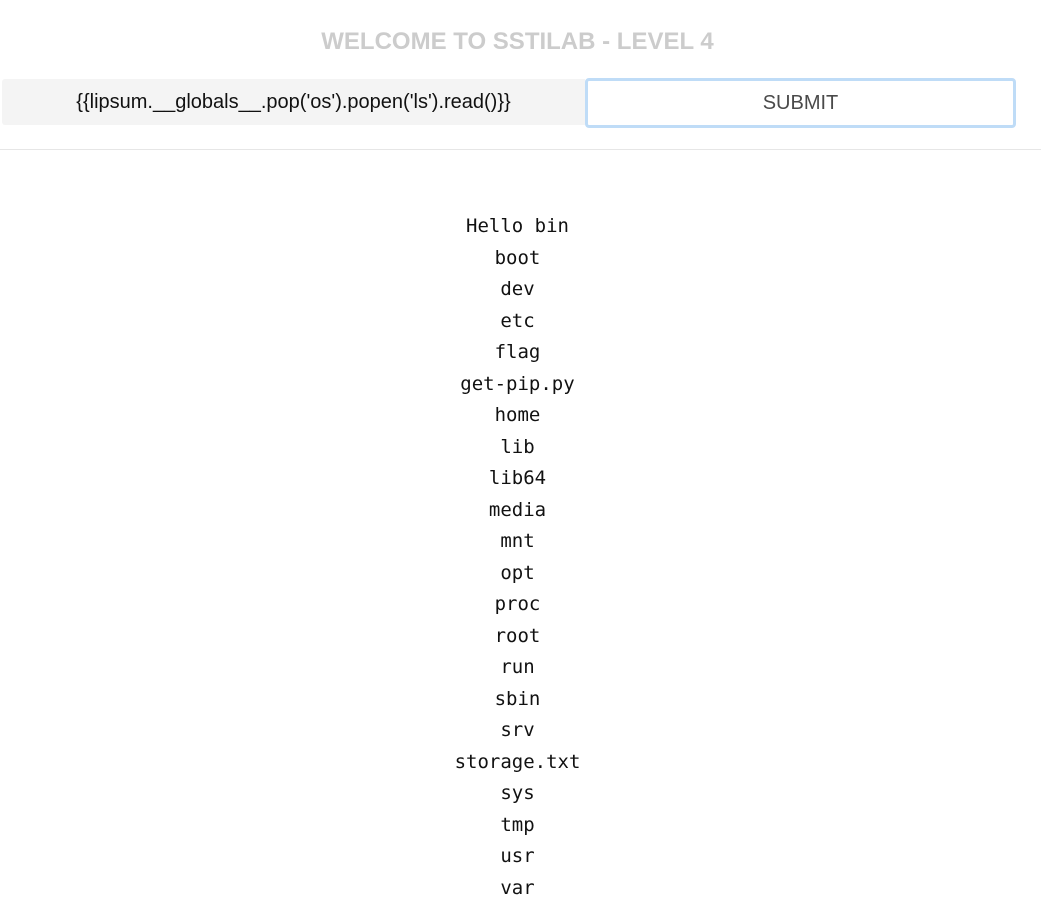  I want to click on output-line: lib, so click(517, 446).